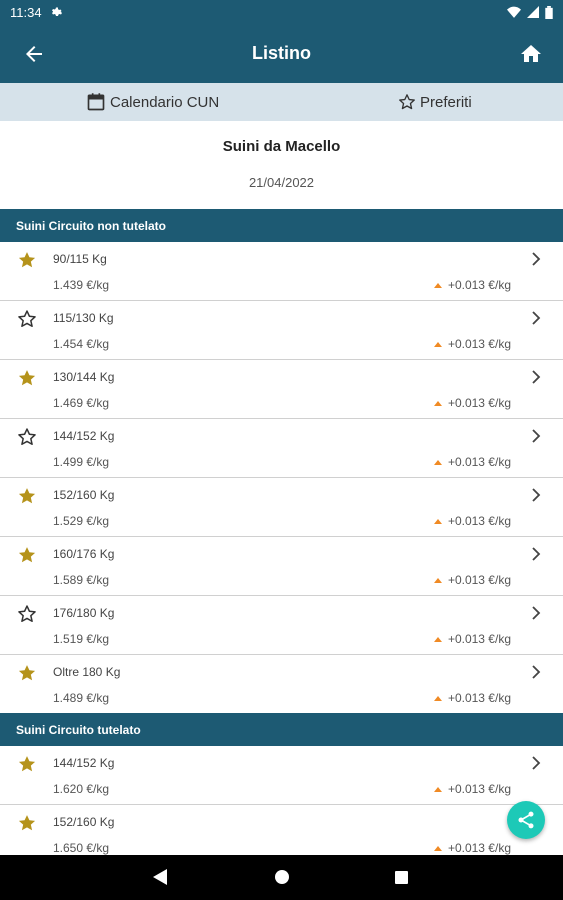 This screenshot has width=563, height=900. What do you see at coordinates (87, 672) in the screenshot?
I see `item-weight-range: Oltre 180 Kg` at bounding box center [87, 672].